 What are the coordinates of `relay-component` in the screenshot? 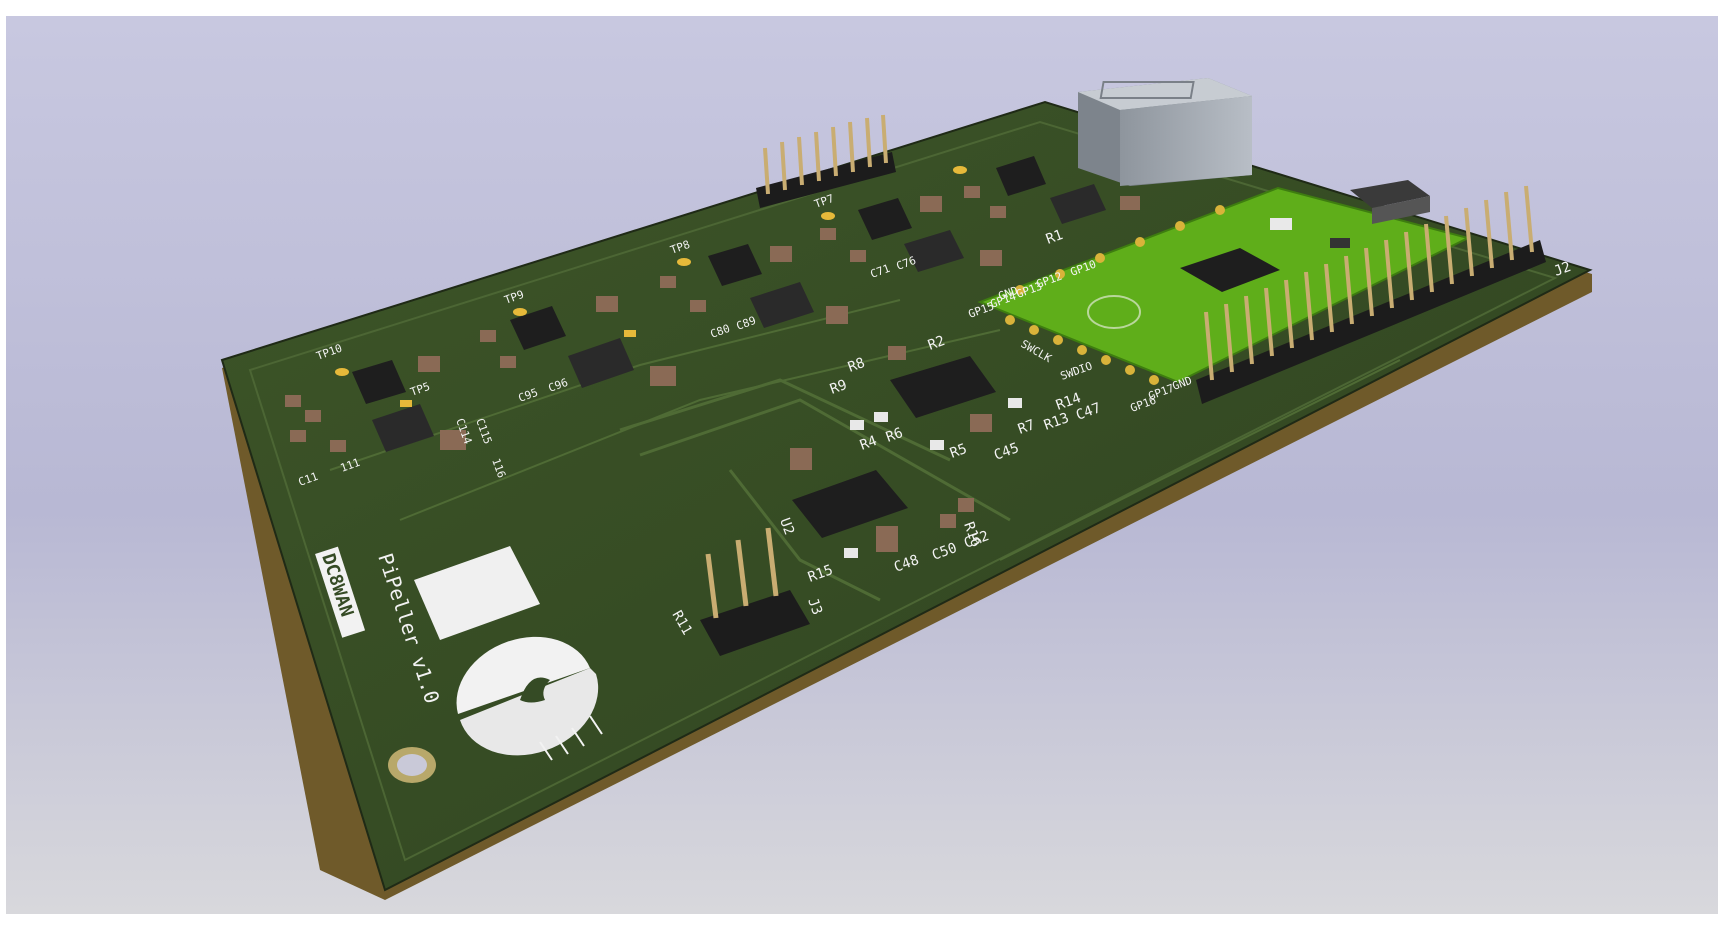 It's located at (1165, 132).